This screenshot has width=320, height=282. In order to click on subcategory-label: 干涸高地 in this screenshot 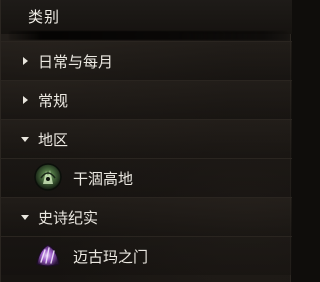, I will do `click(103, 179)`.